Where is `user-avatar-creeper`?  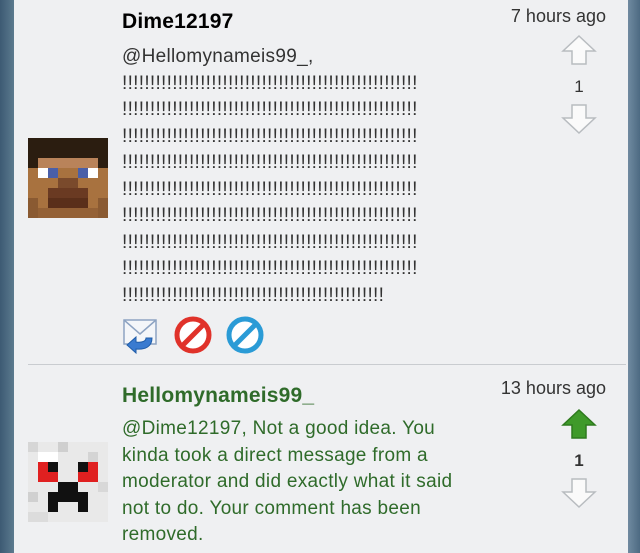
user-avatar-creeper is located at coordinates (68, 482).